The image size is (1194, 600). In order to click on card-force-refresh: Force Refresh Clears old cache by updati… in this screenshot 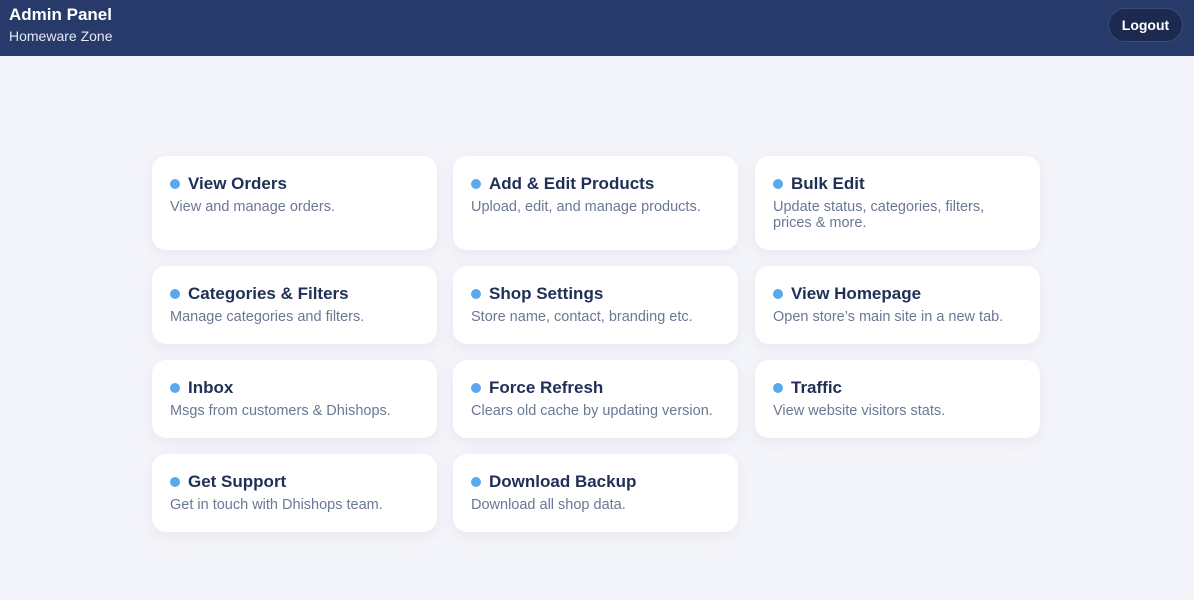, I will do `click(595, 399)`.